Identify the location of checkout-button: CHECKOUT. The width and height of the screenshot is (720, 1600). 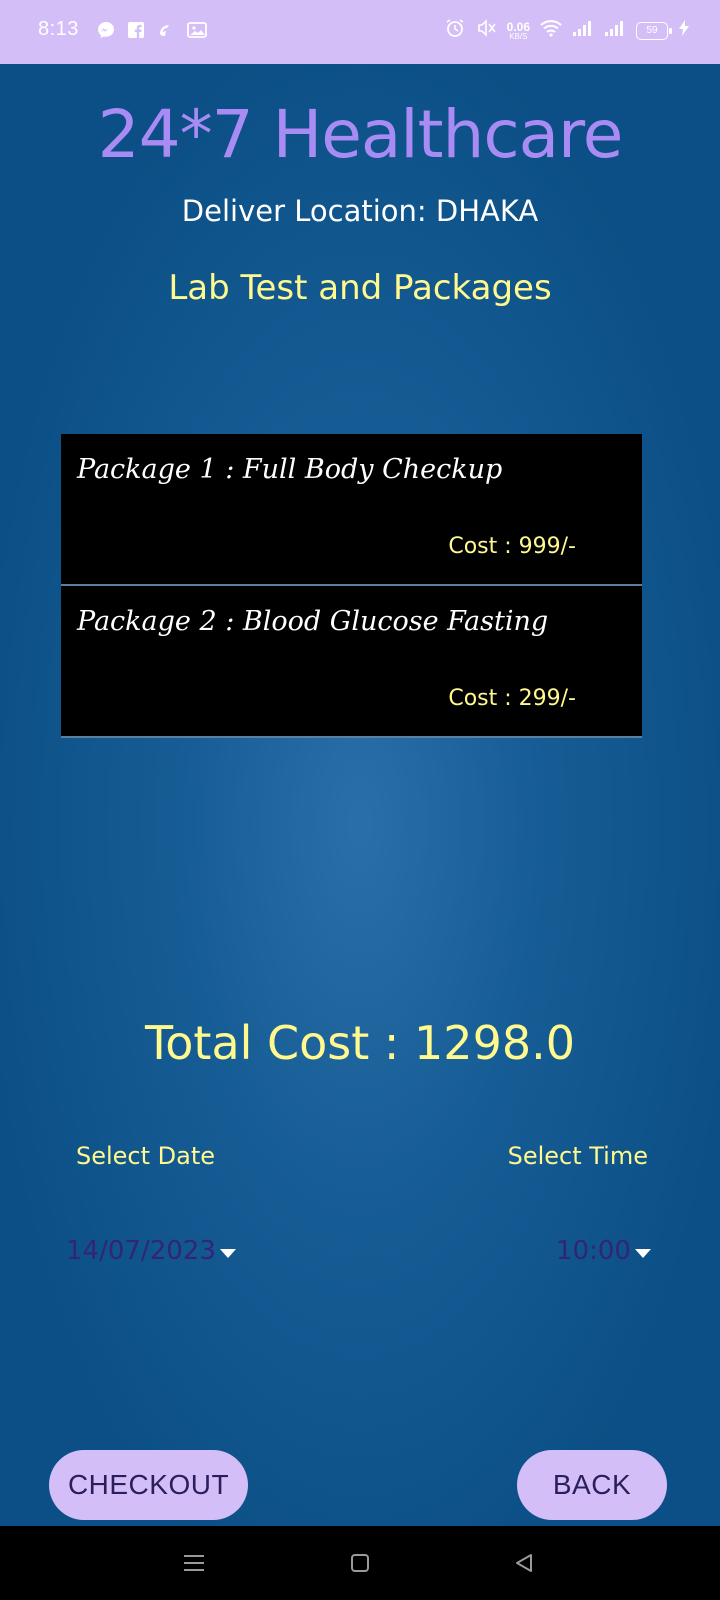
(148, 1485).